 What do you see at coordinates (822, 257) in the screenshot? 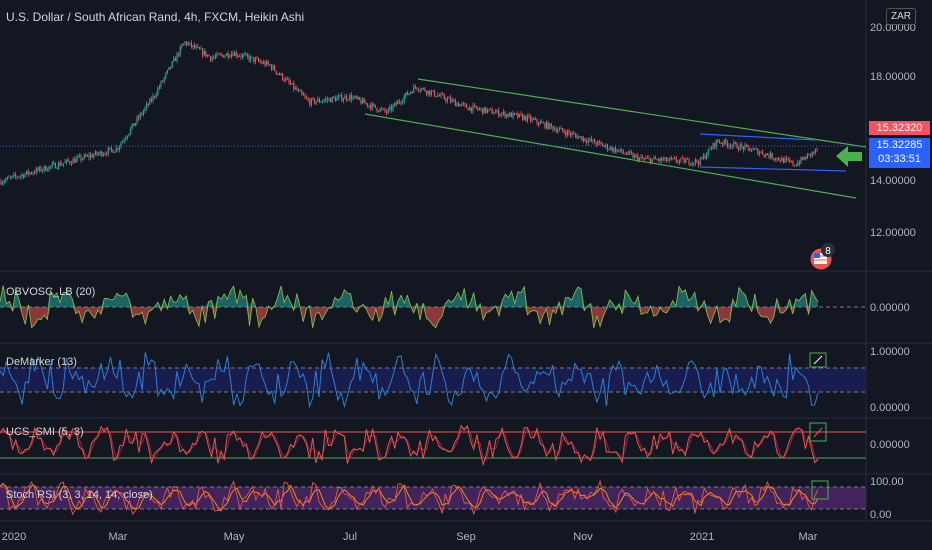
I see `event-flag-icon: 8` at bounding box center [822, 257].